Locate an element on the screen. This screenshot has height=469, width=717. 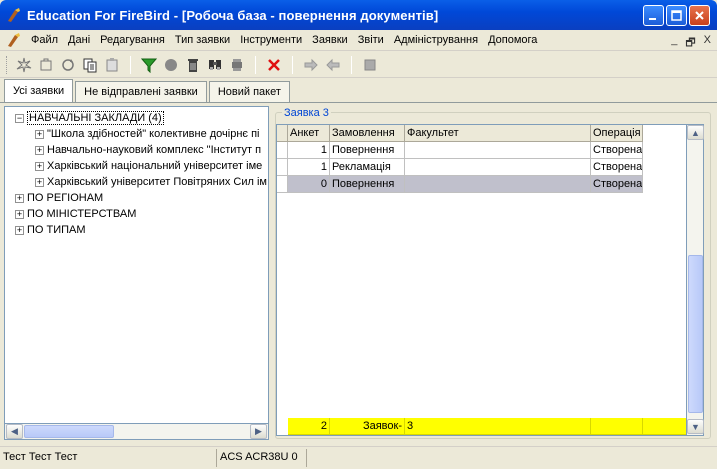
cancel-icon is located at coordinates (274, 64).